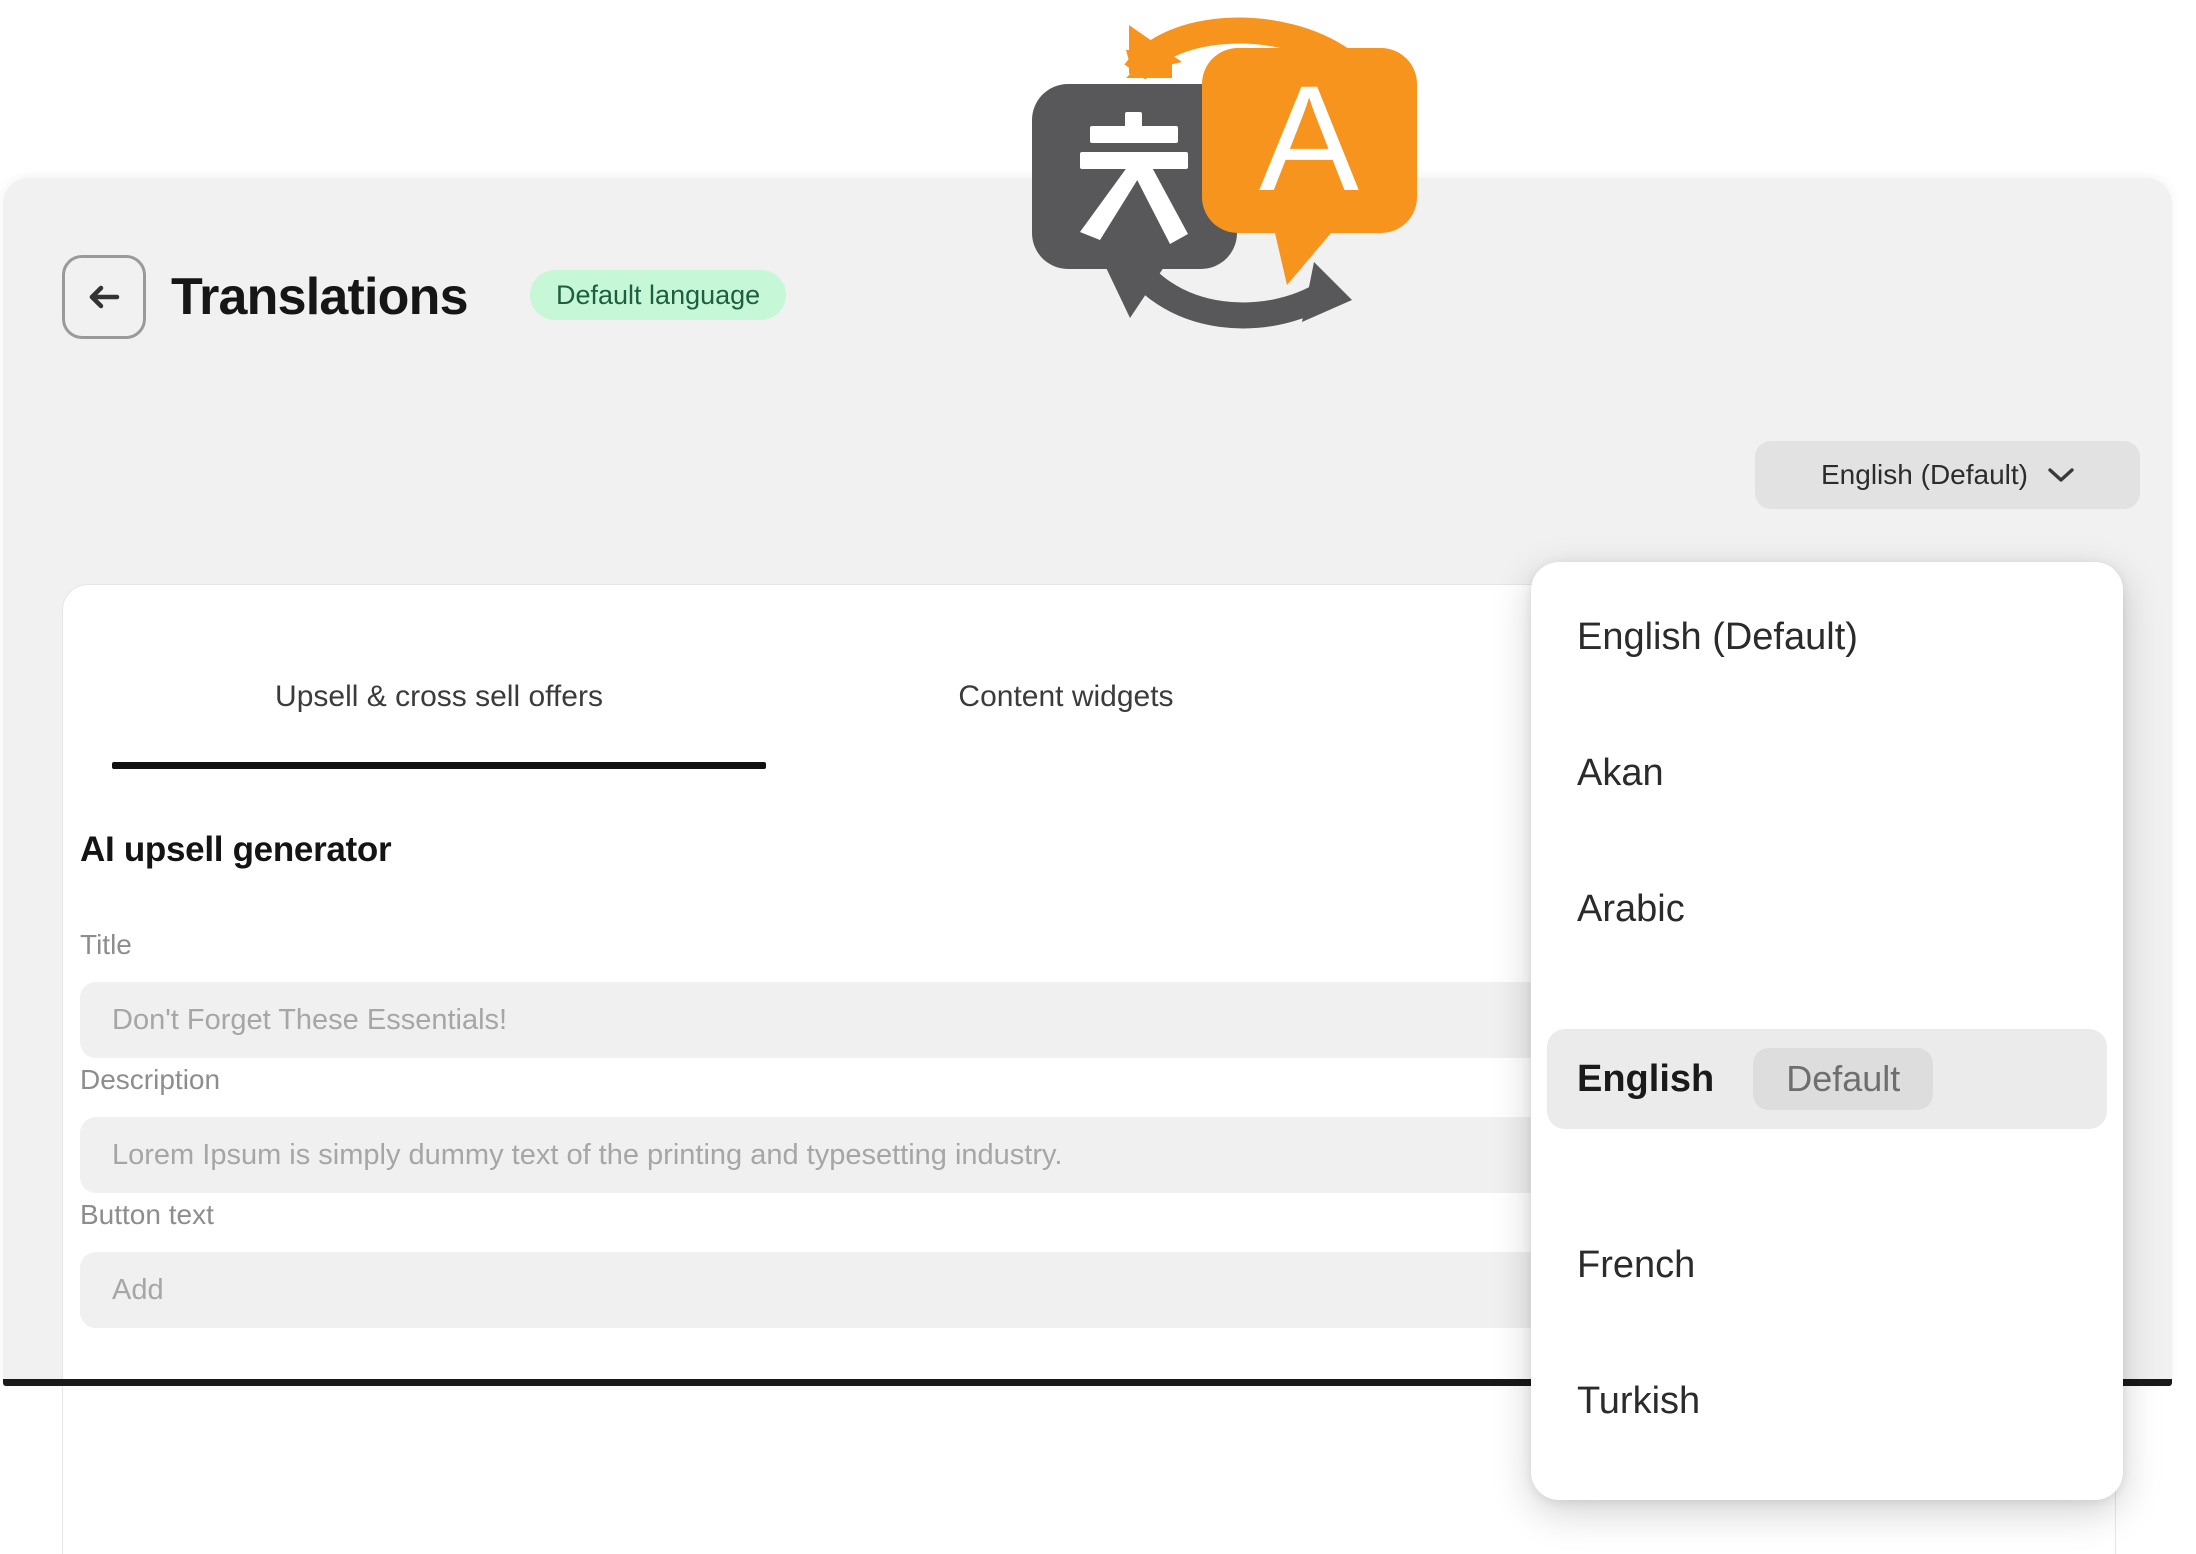 The image size is (2196, 1554). I want to click on dropdown-item-arabic: Arabic, so click(1827, 909).